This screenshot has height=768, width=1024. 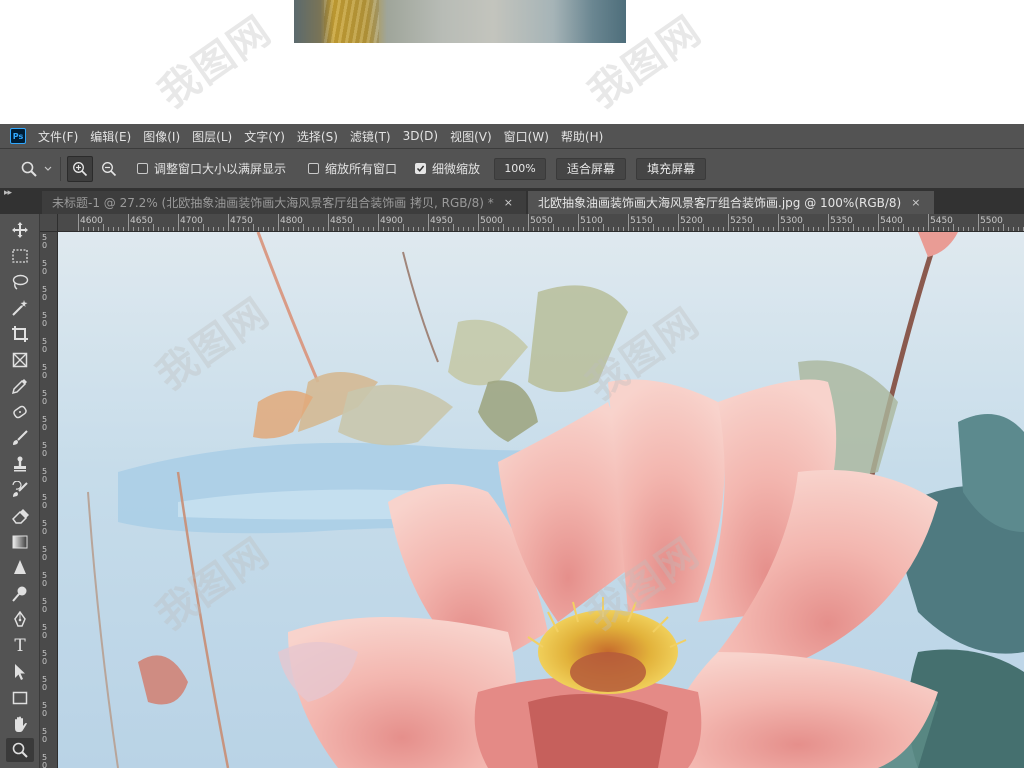 What do you see at coordinates (211, 168) in the screenshot?
I see `resize-windows-checkbox: 调整窗口大小以满屏显示` at bounding box center [211, 168].